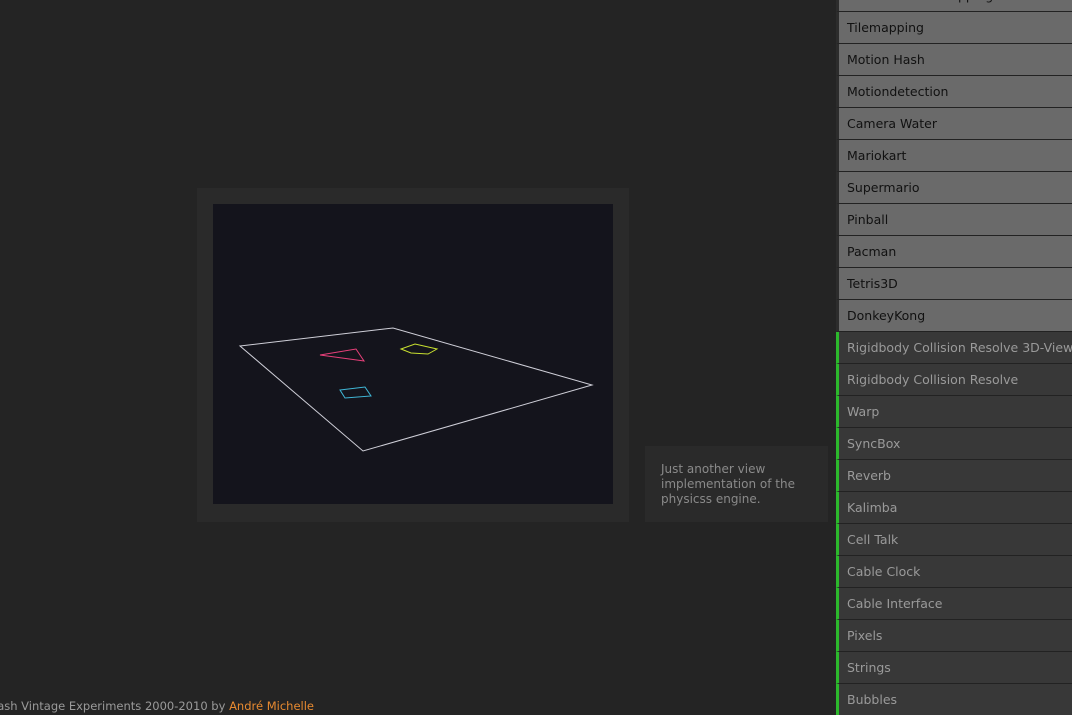 This screenshot has height=715, width=1072. Describe the element at coordinates (954, 28) in the screenshot. I see `menu-item-tilemapping: Tilemapping` at that location.